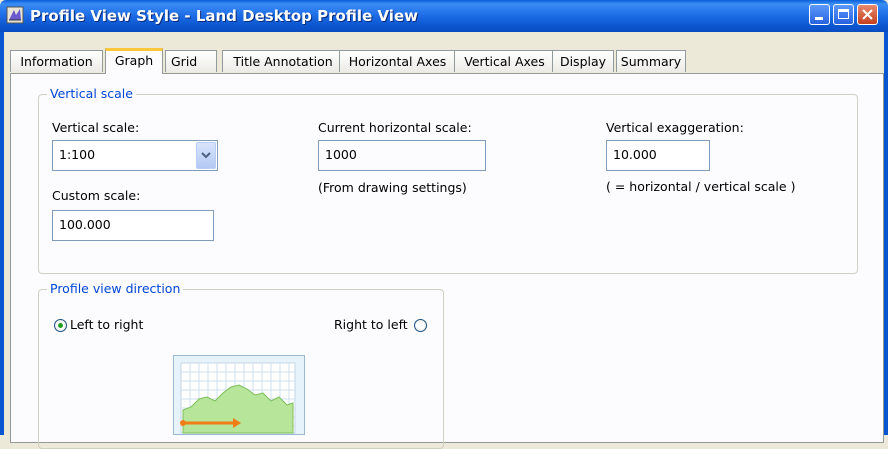 This screenshot has height=449, width=888. I want to click on tab-grid: Grid, so click(191, 61).